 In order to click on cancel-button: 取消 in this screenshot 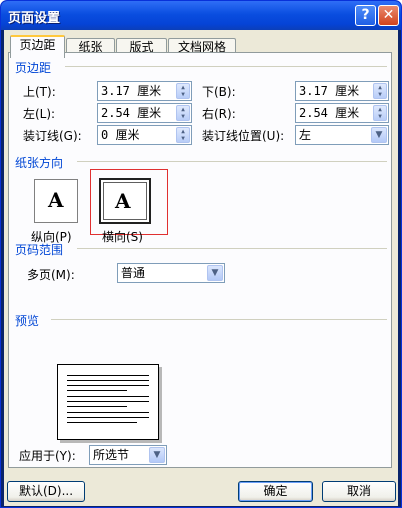, I will do `click(359, 491)`.